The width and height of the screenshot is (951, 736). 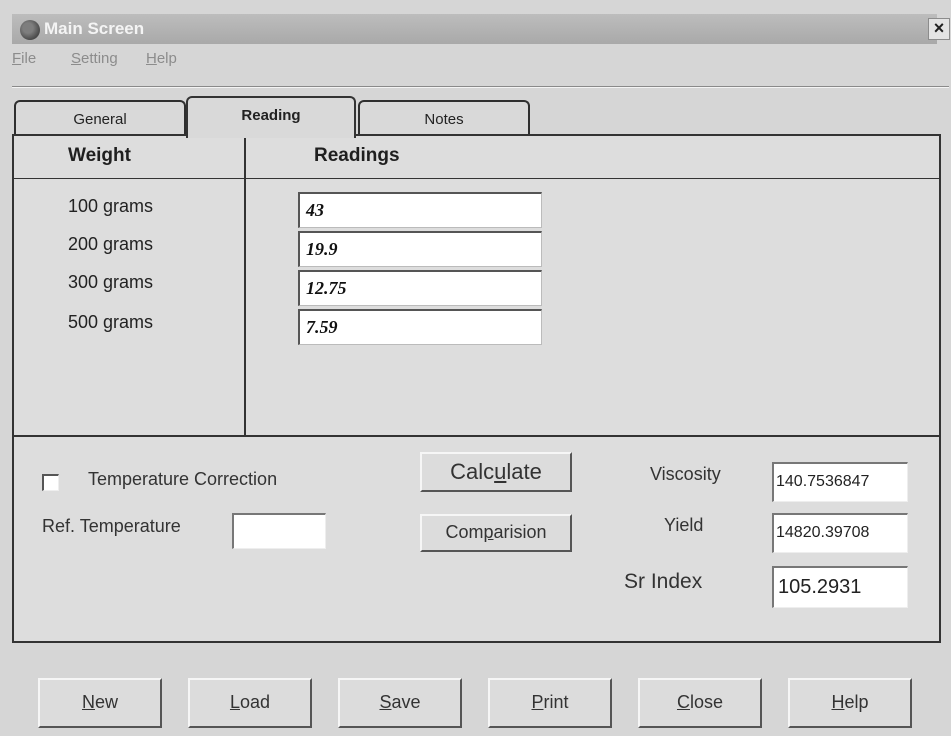 I want to click on help-accel: H, so click(x=838, y=702).